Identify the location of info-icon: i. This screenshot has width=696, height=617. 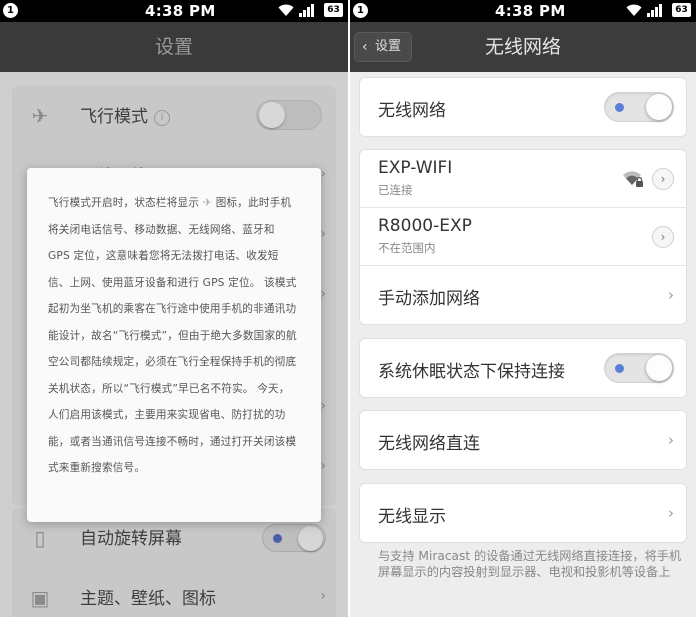
(162, 118).